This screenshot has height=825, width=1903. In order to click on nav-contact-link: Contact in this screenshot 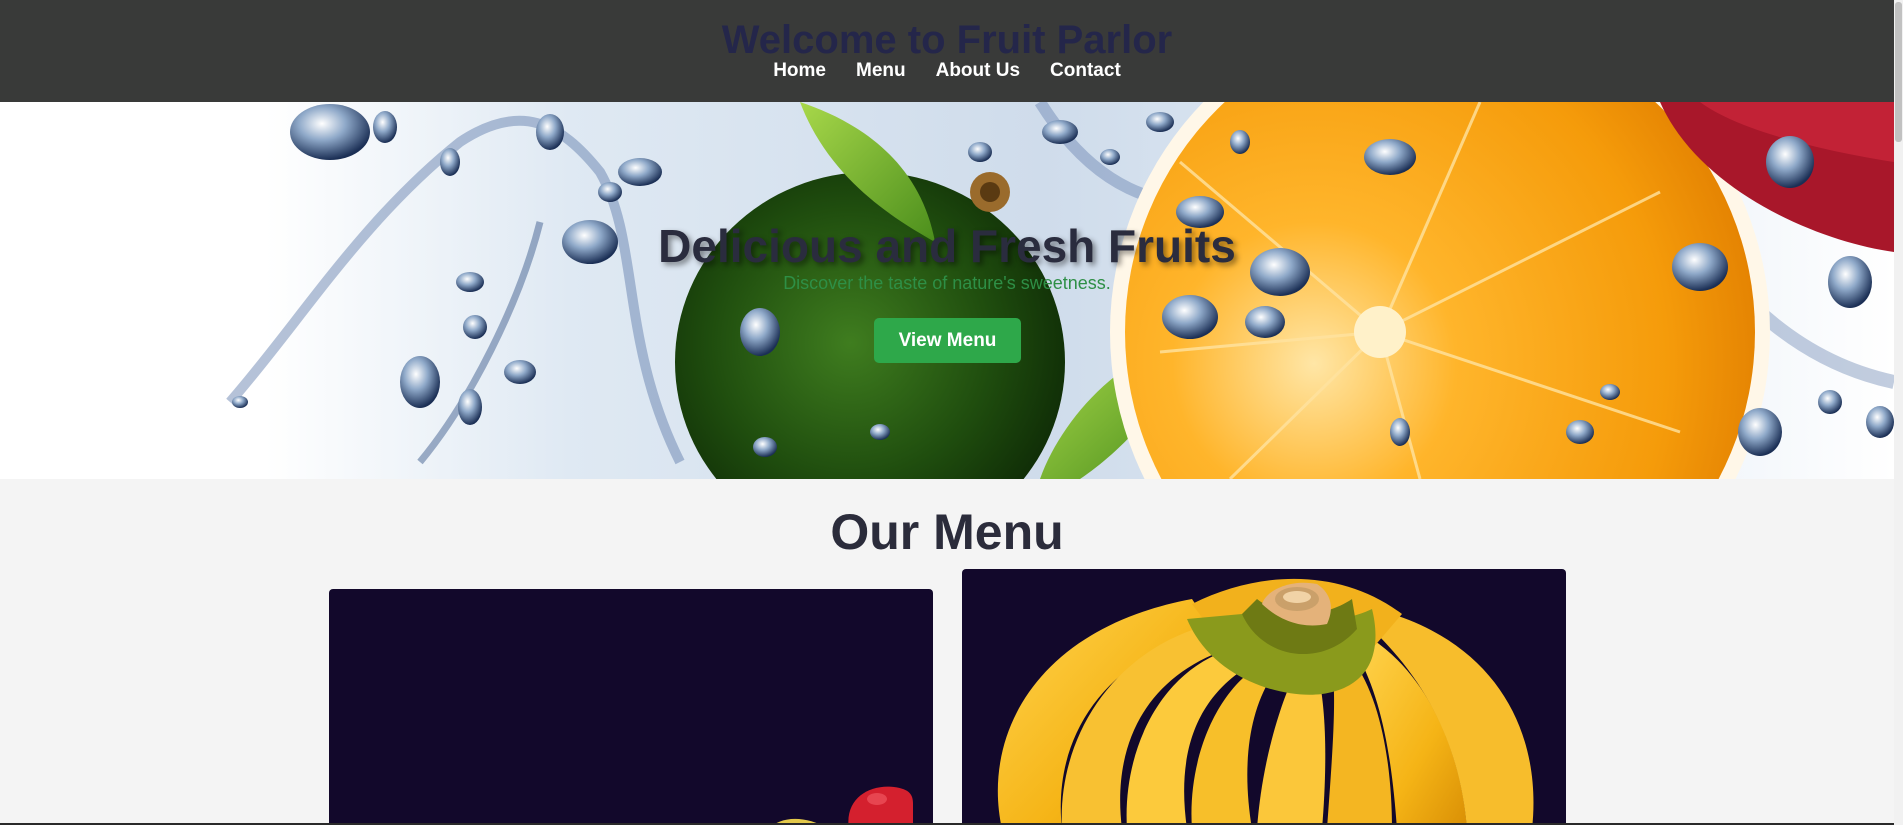, I will do `click(1085, 71)`.